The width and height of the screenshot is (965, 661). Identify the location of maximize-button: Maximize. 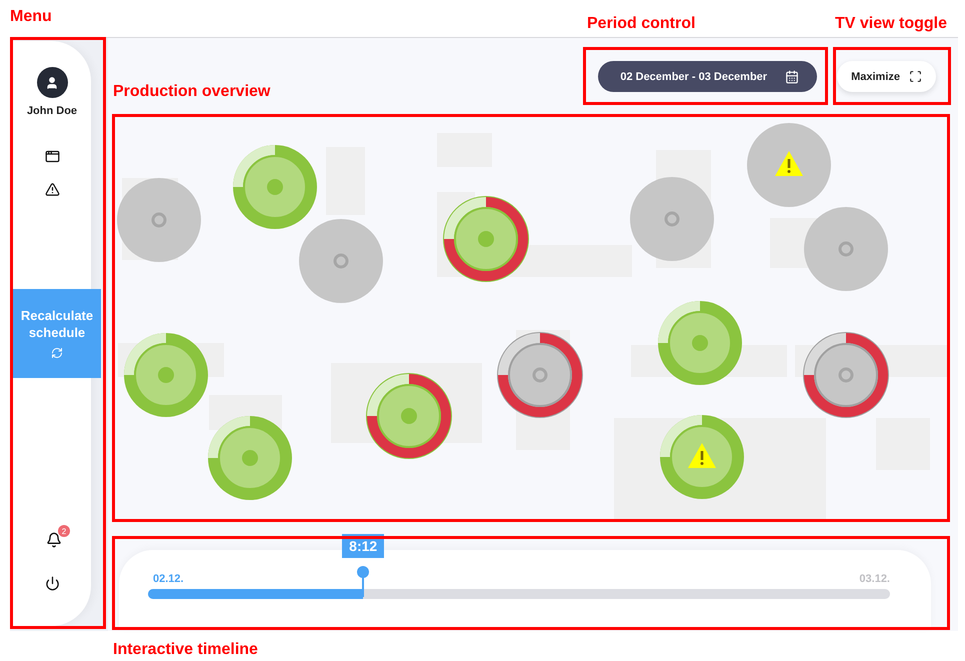
(886, 76).